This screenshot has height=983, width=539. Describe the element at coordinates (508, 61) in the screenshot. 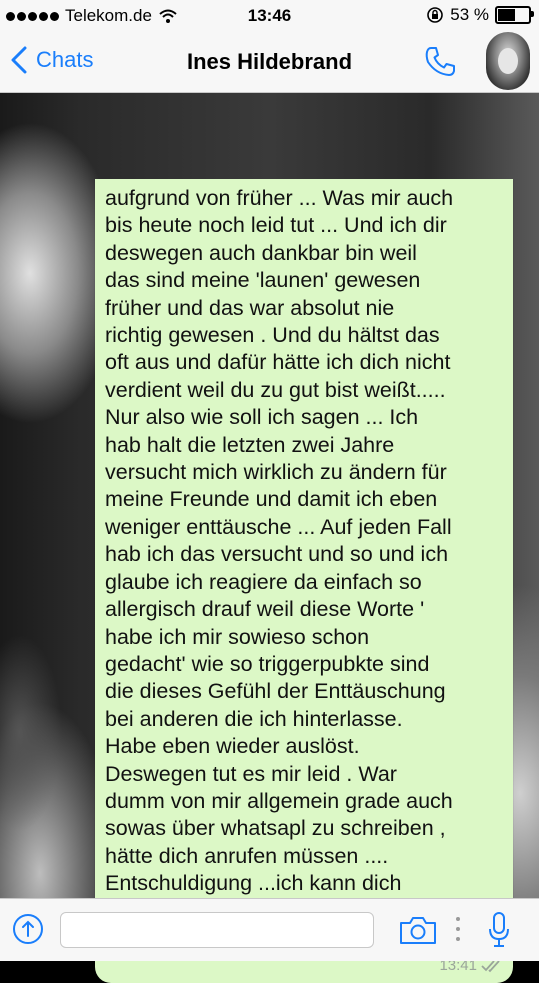

I see `contact-avatar` at that location.